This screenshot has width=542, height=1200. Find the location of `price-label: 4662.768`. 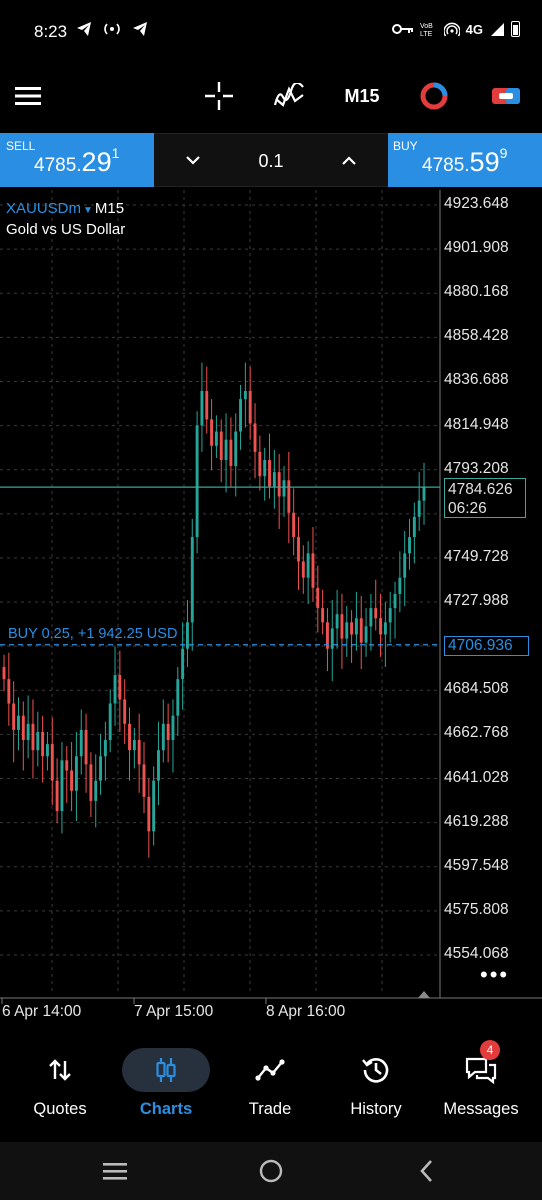

price-label: 4662.768 is located at coordinates (476, 733).